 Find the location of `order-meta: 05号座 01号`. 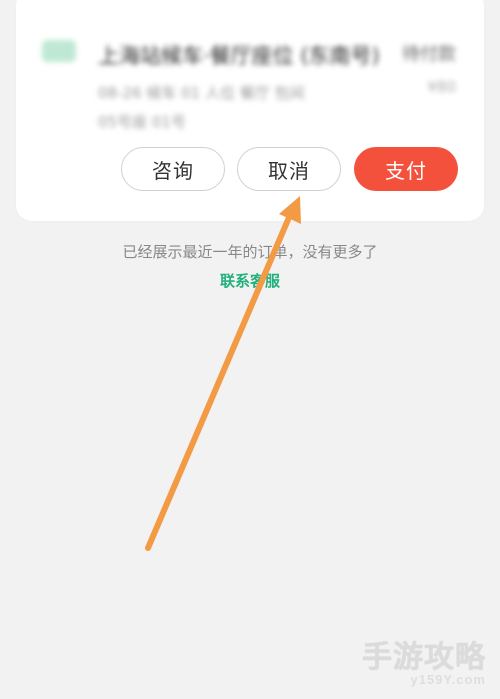

order-meta: 05号座 01号 is located at coordinates (142, 122).